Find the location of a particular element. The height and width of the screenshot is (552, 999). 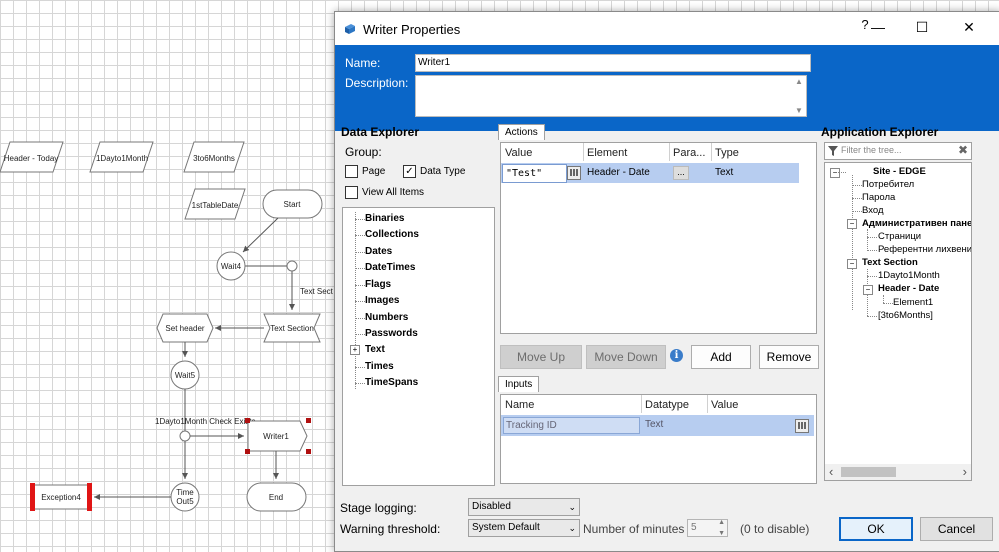

inputs-row: Tracking ID Text is located at coordinates (657, 425).